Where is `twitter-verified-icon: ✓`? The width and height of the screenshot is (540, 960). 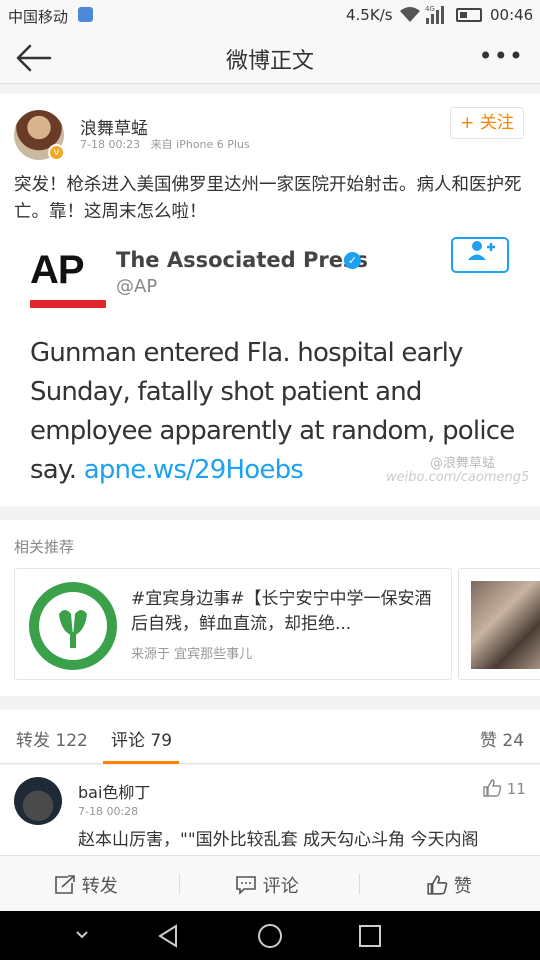 twitter-verified-icon: ✓ is located at coordinates (352, 260).